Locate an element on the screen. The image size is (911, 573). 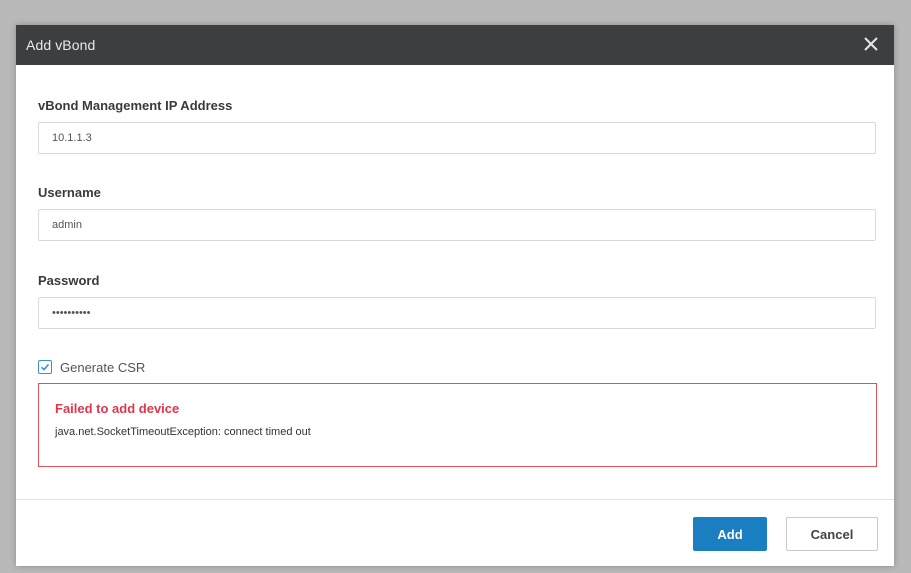
password-label: Password is located at coordinates (69, 280).